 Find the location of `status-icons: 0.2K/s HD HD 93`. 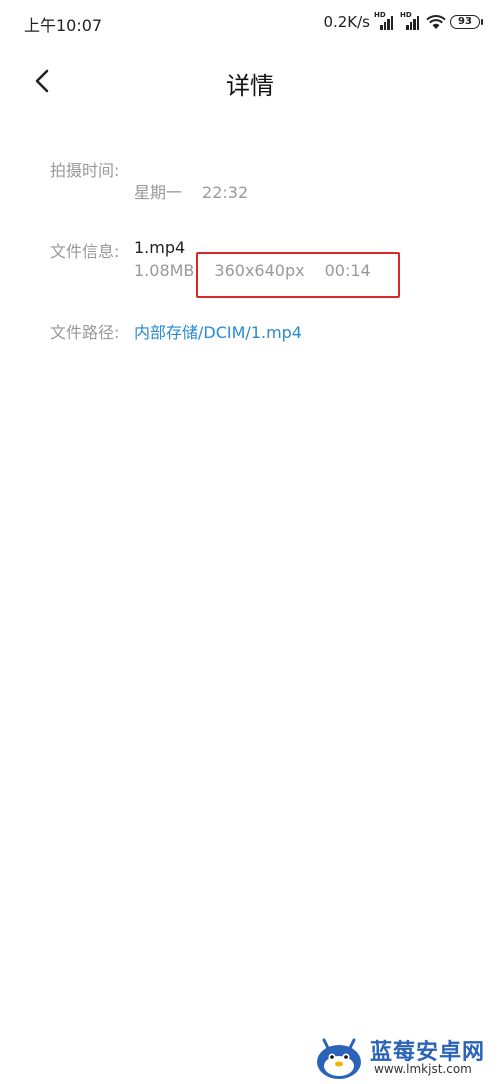

status-icons: 0.2K/s HD HD 93 is located at coordinates (403, 21).